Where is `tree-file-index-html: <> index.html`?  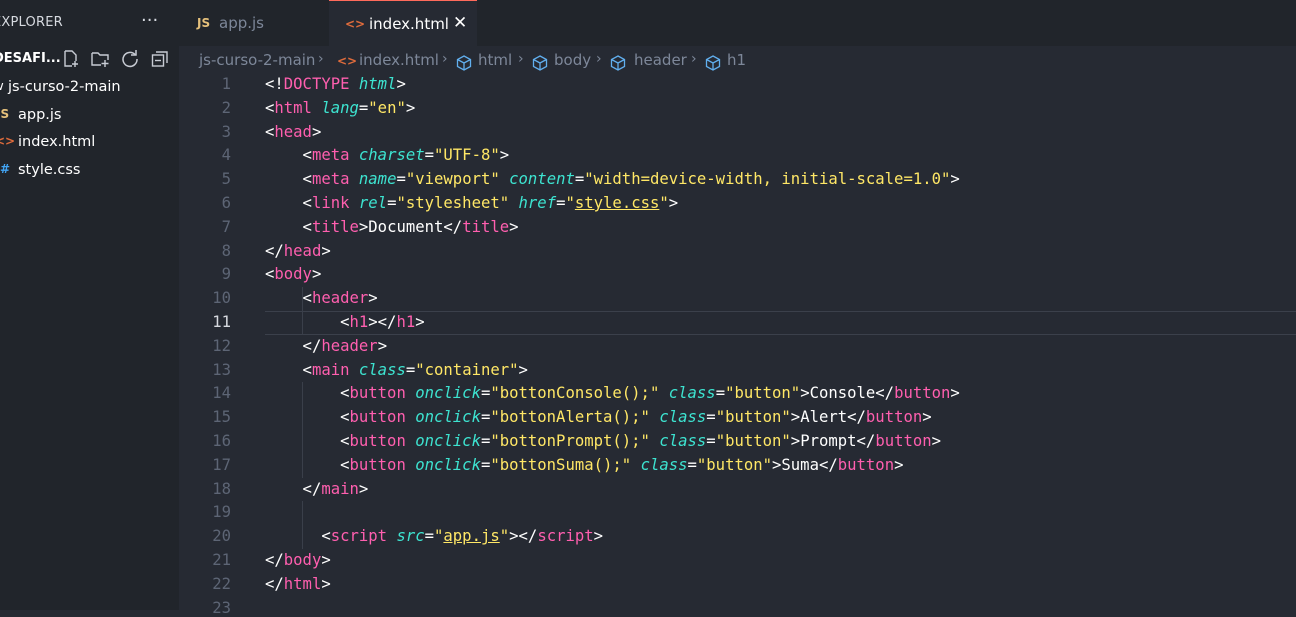 tree-file-index-html: <> index.html is located at coordinates (89, 143).